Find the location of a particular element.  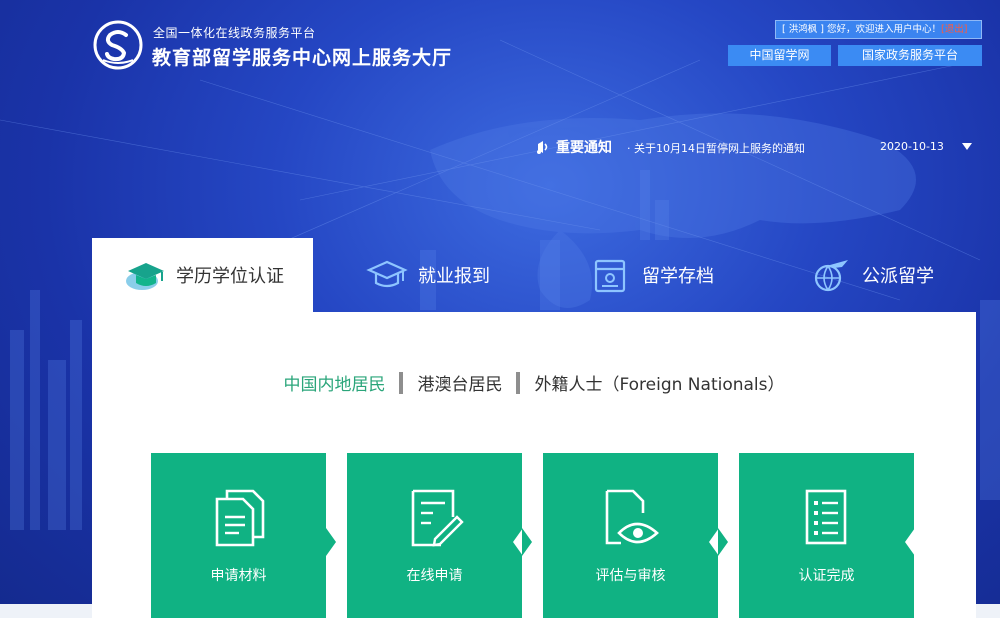

tab-degree-certification: 学历学位认证 is located at coordinates (202, 275).